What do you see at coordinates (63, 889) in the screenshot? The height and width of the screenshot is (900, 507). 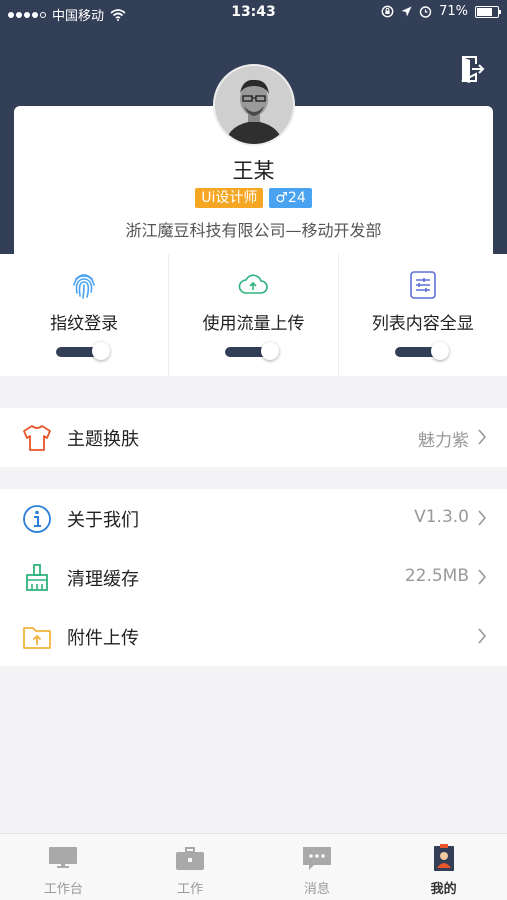 I see `tab-label: 工作台` at bounding box center [63, 889].